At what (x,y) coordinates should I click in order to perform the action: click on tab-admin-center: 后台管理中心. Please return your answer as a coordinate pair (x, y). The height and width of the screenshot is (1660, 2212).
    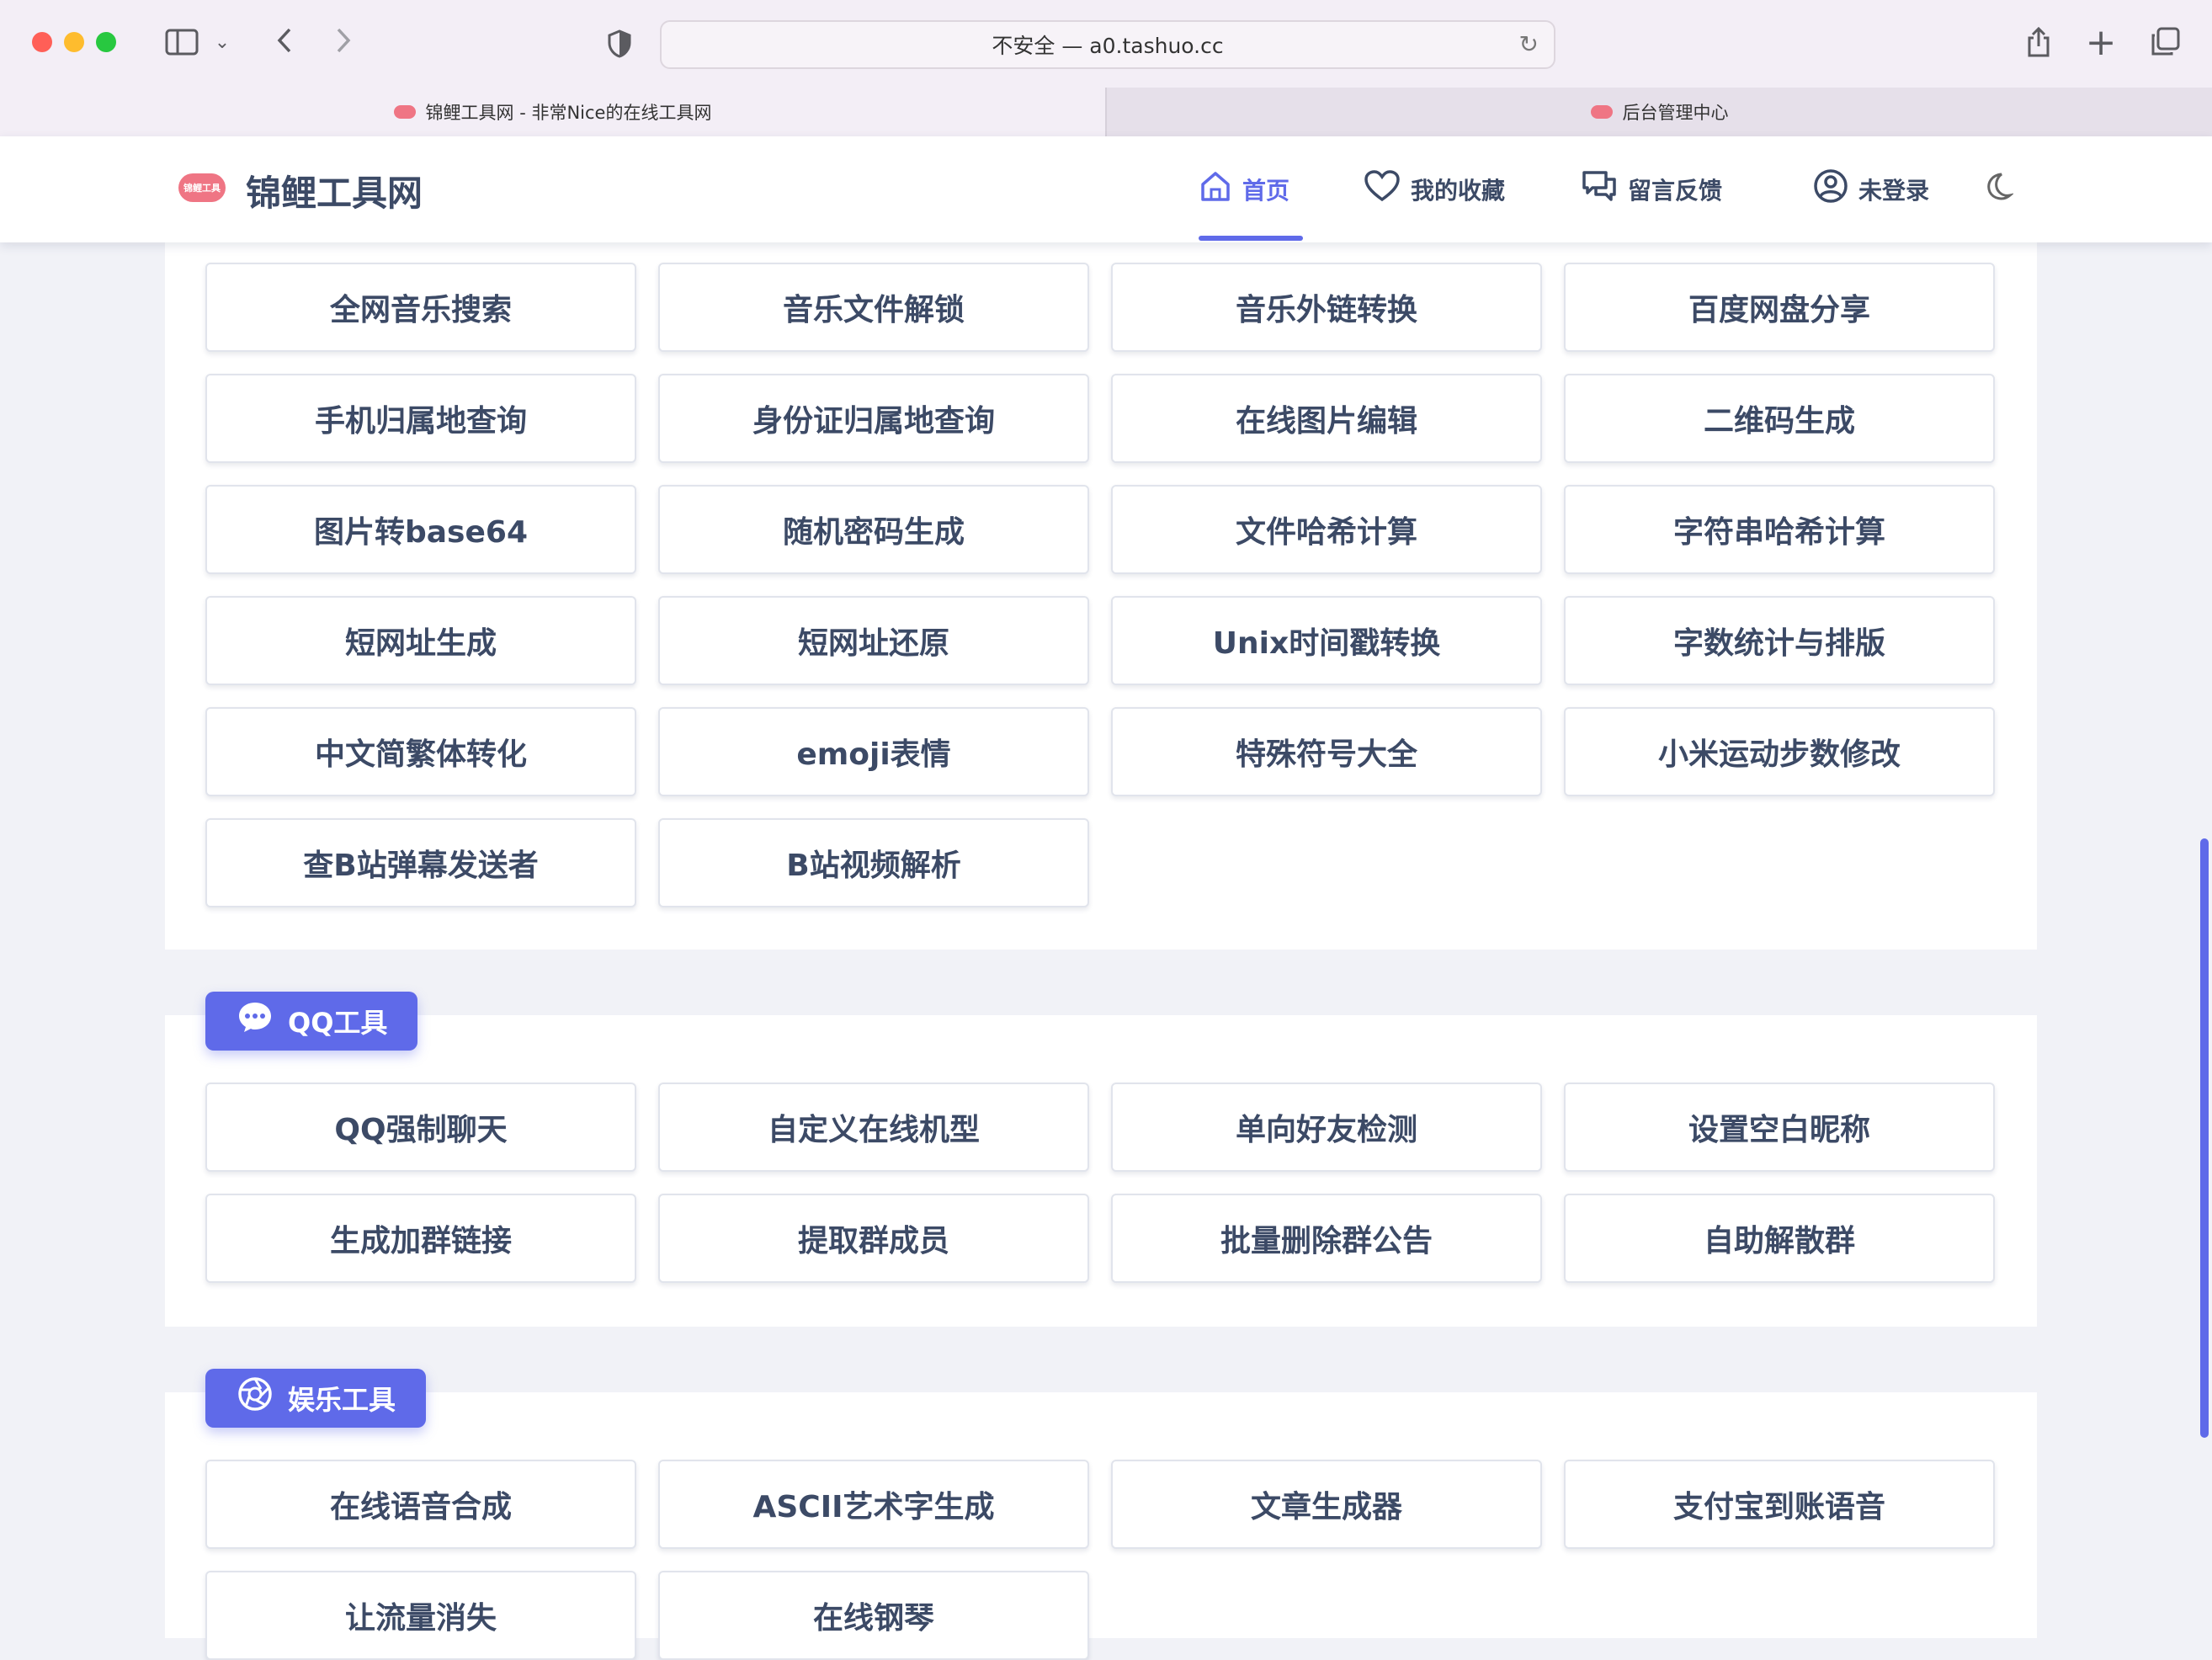
    Looking at the image, I should click on (1659, 112).